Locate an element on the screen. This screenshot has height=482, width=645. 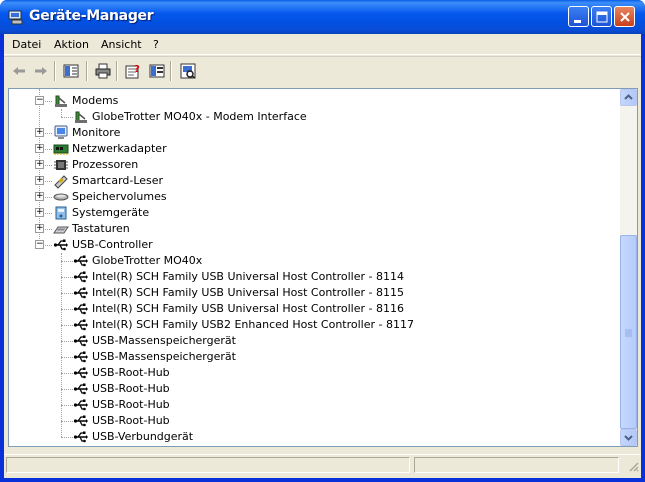
tree-item-label: Netzwerkadapter is located at coordinates (119, 148).